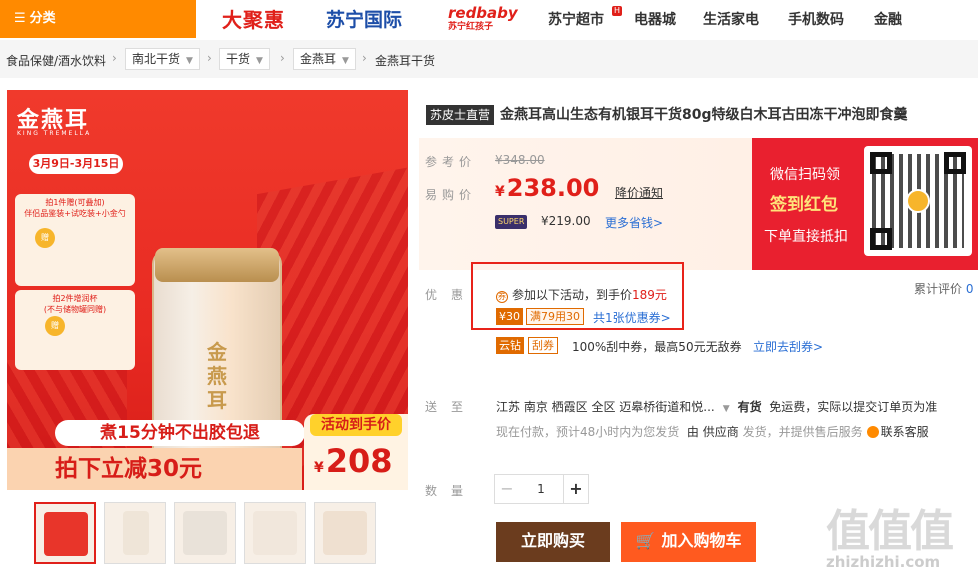 The width and height of the screenshot is (978, 577). I want to click on category-button: ☰ 分类, so click(98, 19).